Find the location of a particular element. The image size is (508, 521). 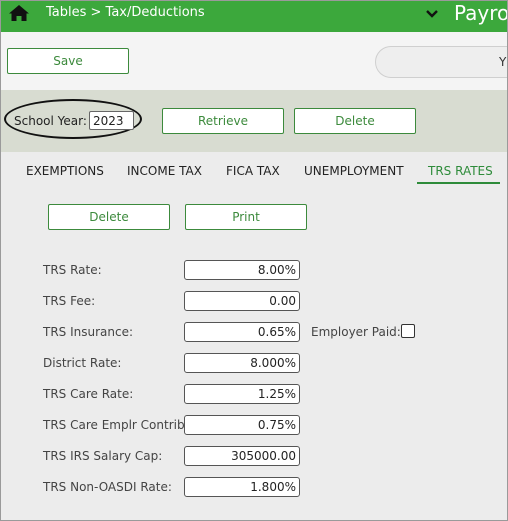

save-button: Save is located at coordinates (68, 61).